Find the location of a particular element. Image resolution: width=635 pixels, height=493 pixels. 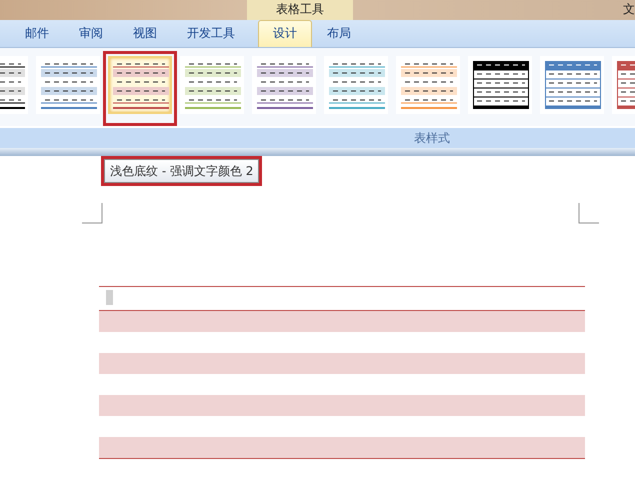

ribbon-tab: 开发工具 is located at coordinates (211, 33).